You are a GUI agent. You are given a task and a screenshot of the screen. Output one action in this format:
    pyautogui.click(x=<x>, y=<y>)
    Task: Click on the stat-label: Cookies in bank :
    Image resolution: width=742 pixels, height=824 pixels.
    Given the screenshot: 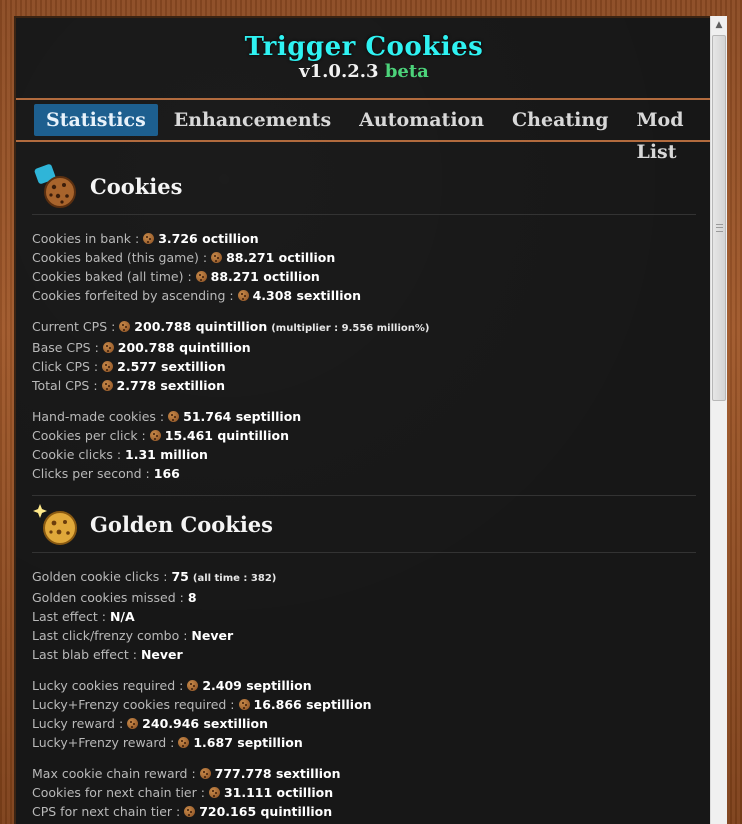 What is the action you would take?
    pyautogui.click(x=86, y=238)
    